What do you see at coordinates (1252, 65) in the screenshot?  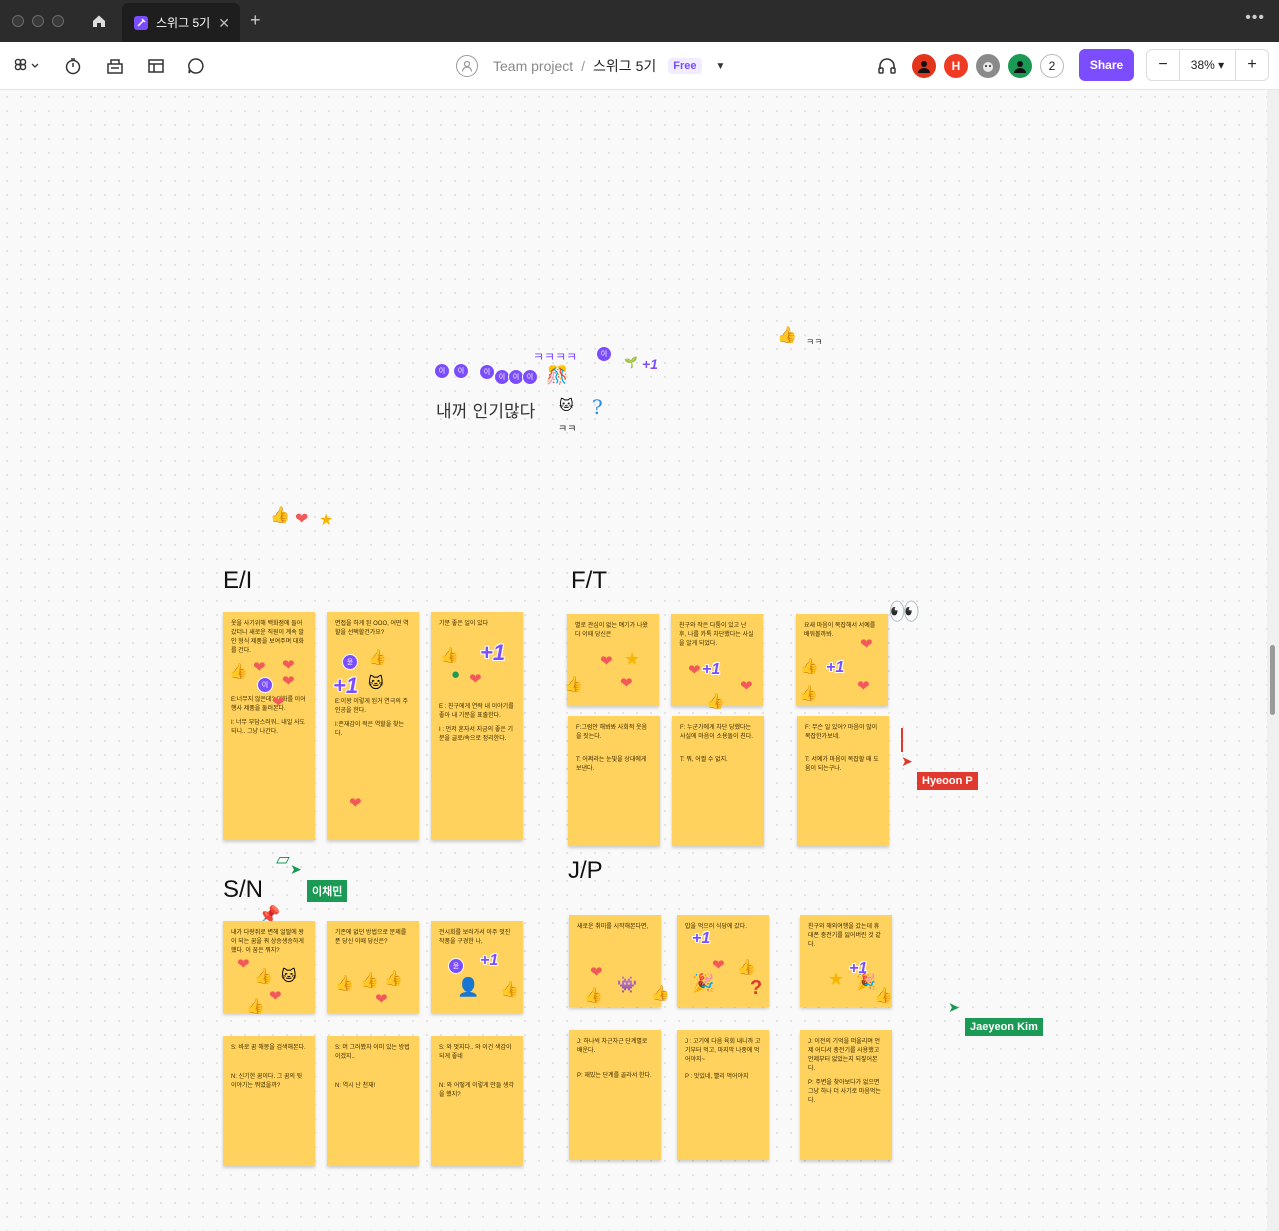 I see `zoom-in-button: +` at bounding box center [1252, 65].